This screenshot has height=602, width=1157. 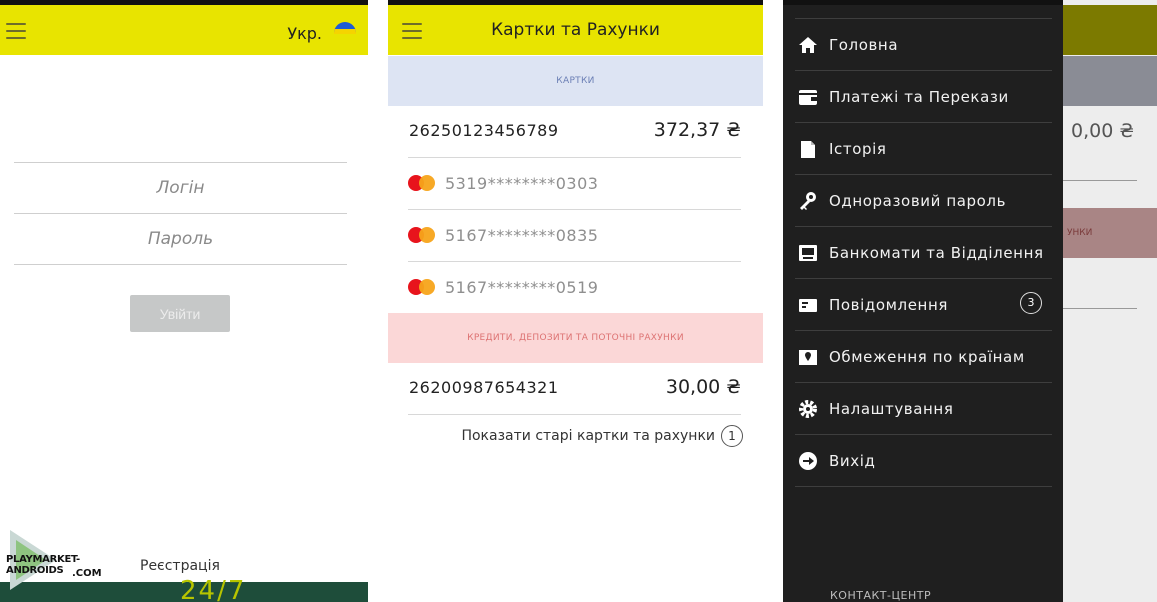 What do you see at coordinates (923, 149) in the screenshot?
I see `menu-item-history: Історія` at bounding box center [923, 149].